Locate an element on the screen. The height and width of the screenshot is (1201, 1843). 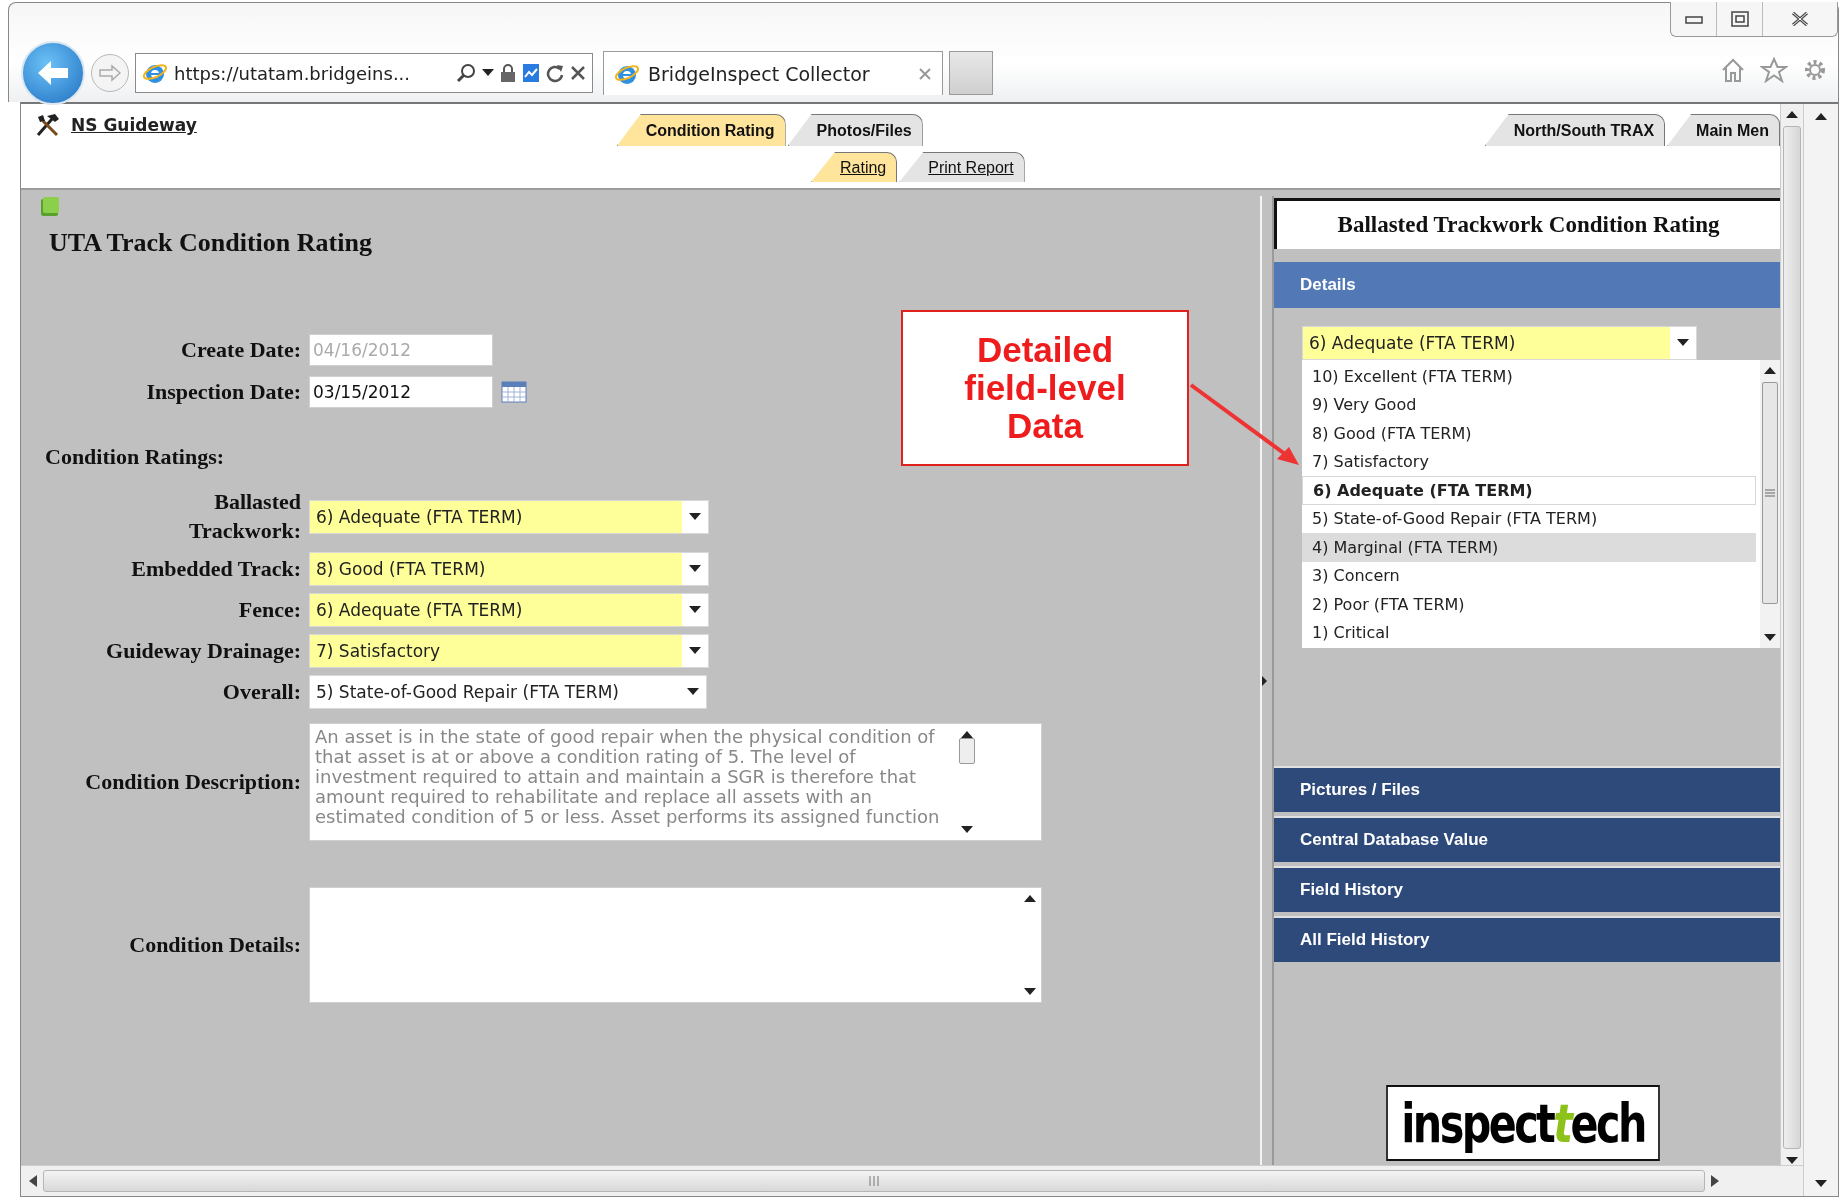
field-label: Create Date: is located at coordinates (241, 350).